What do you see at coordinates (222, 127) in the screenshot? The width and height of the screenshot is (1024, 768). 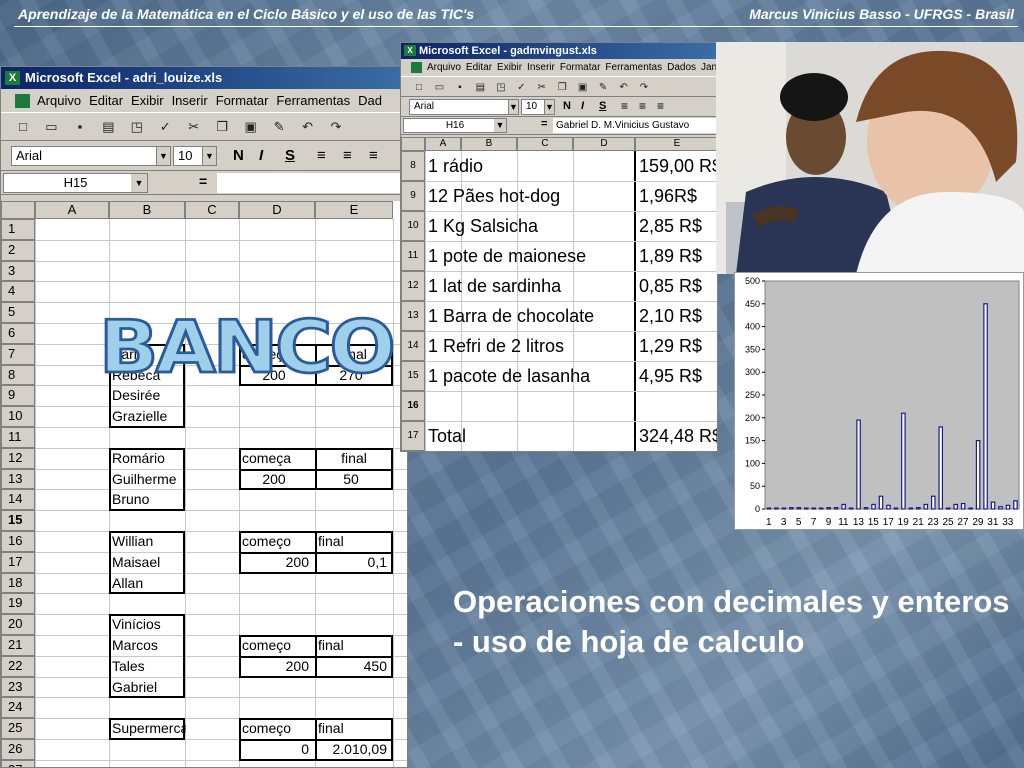 I see `copy-icon: ❐` at bounding box center [222, 127].